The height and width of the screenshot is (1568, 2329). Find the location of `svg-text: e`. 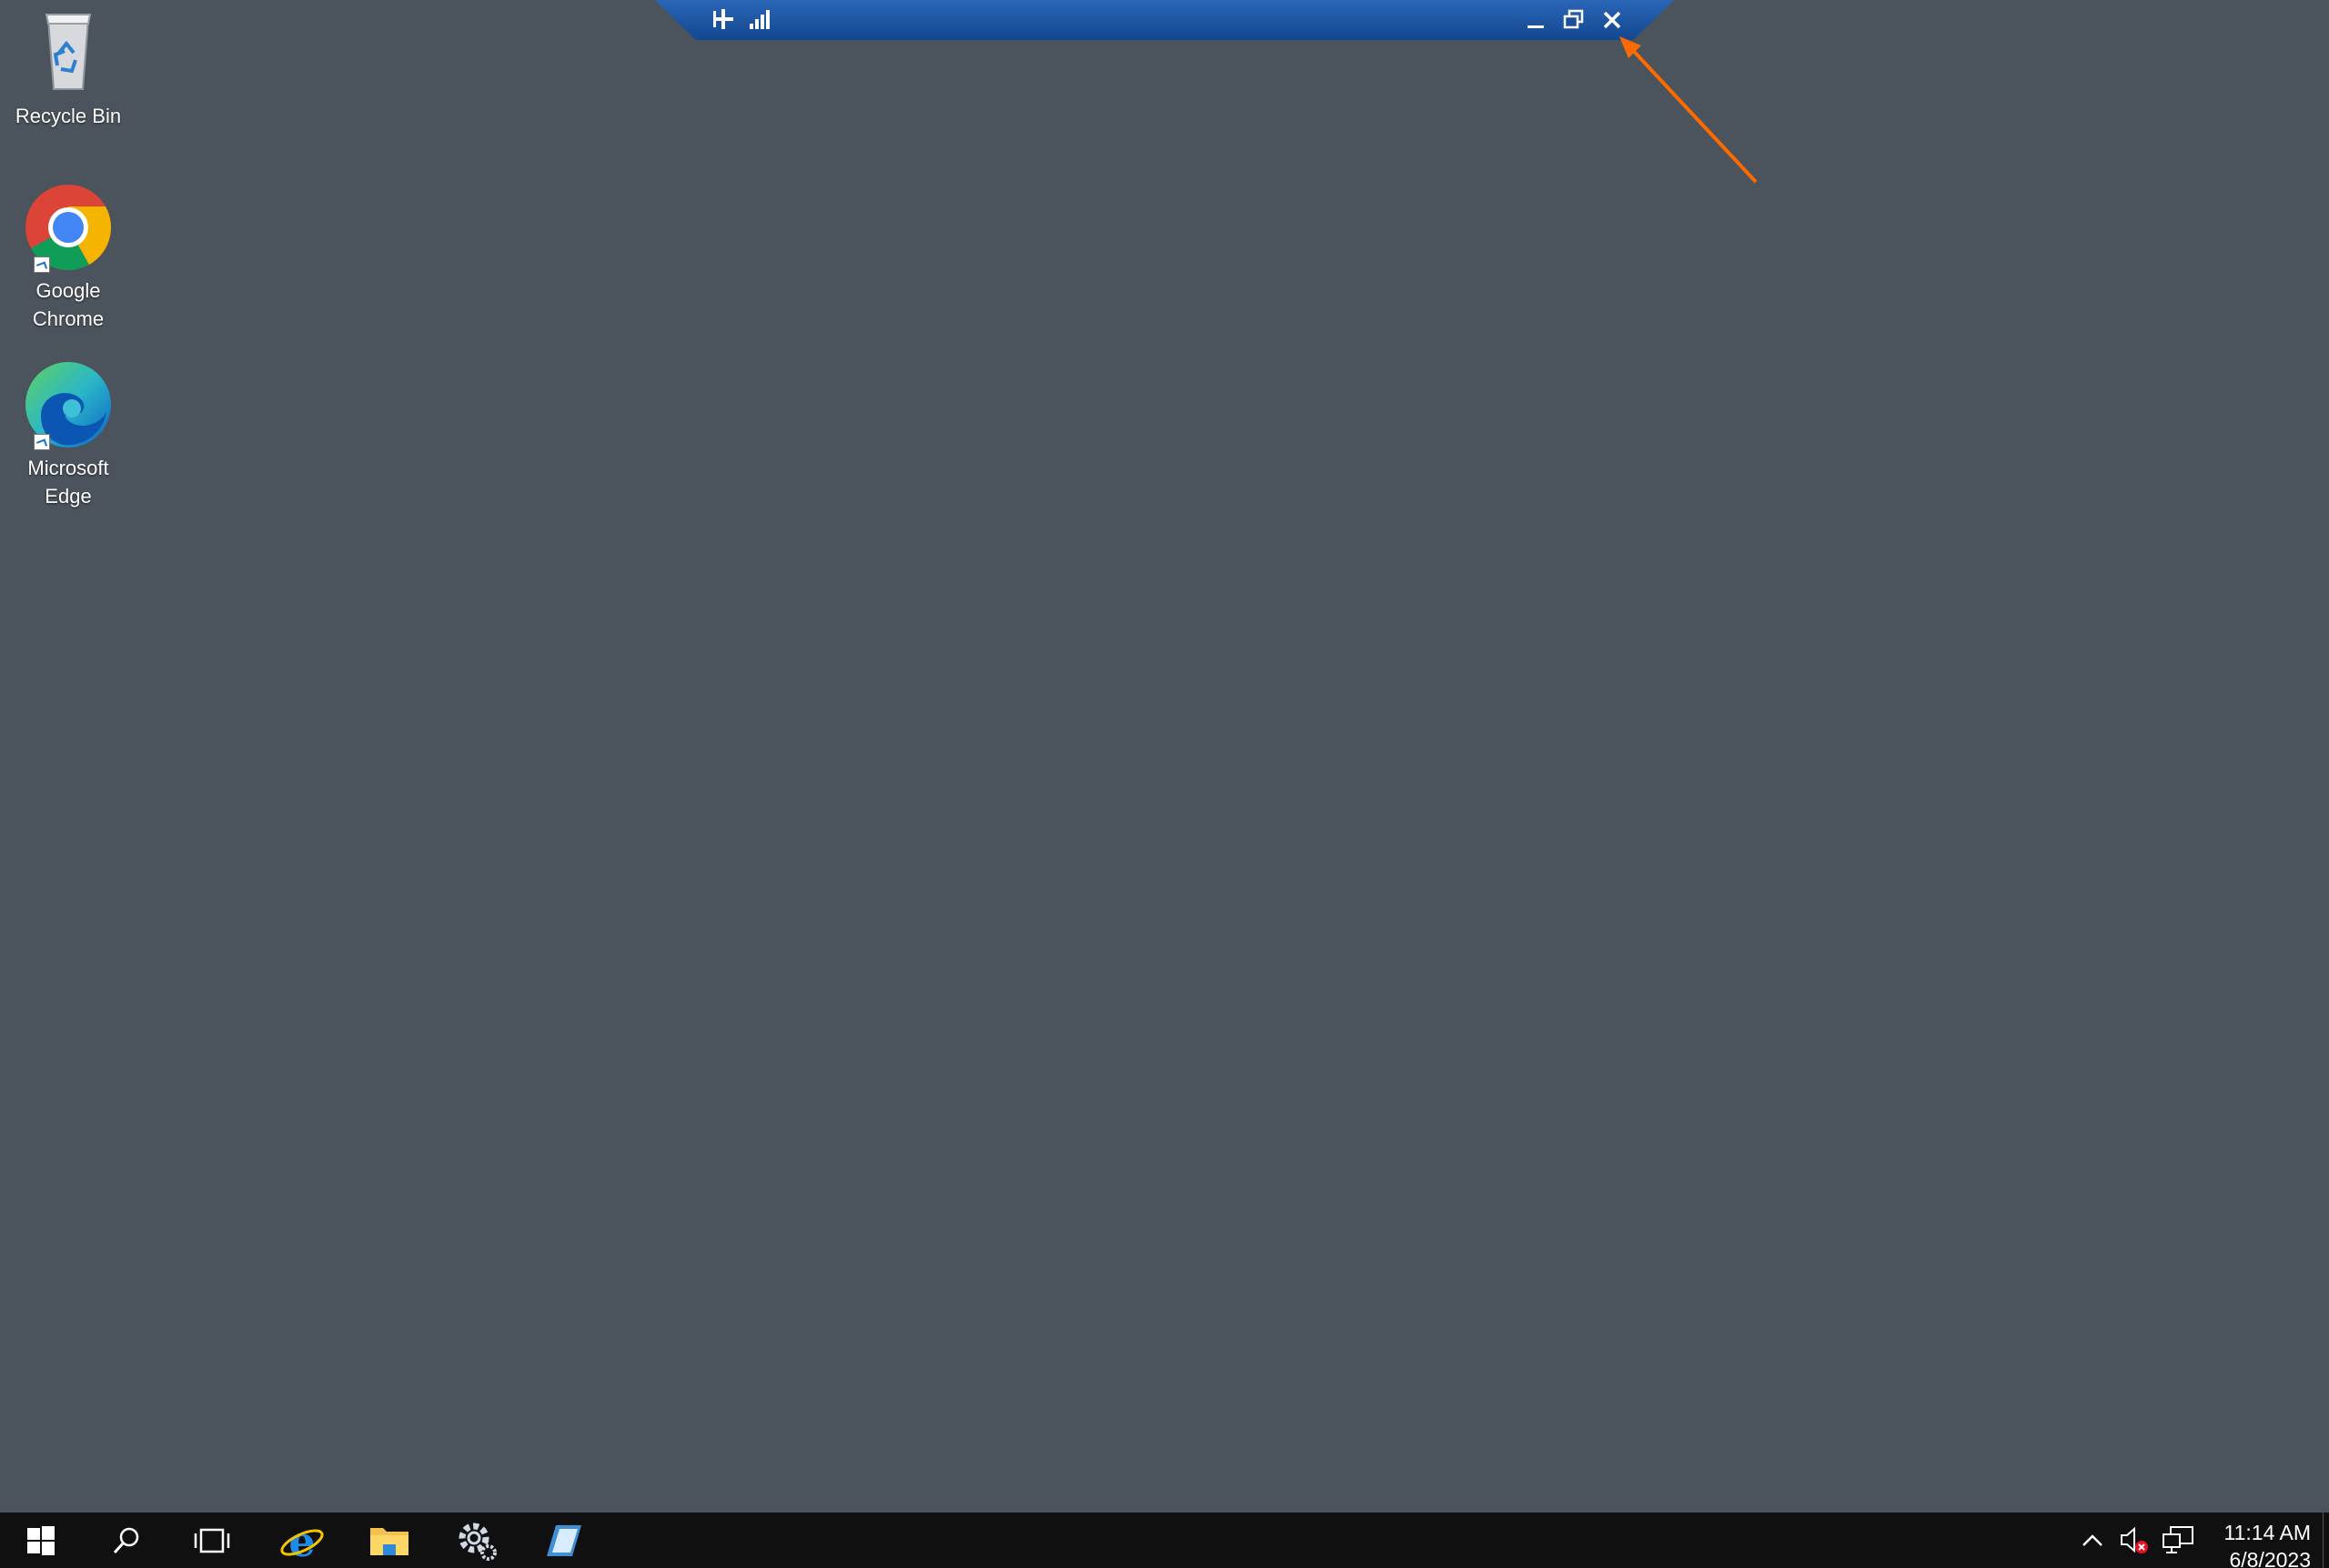

svg-text: e is located at coordinates (301, 1540).